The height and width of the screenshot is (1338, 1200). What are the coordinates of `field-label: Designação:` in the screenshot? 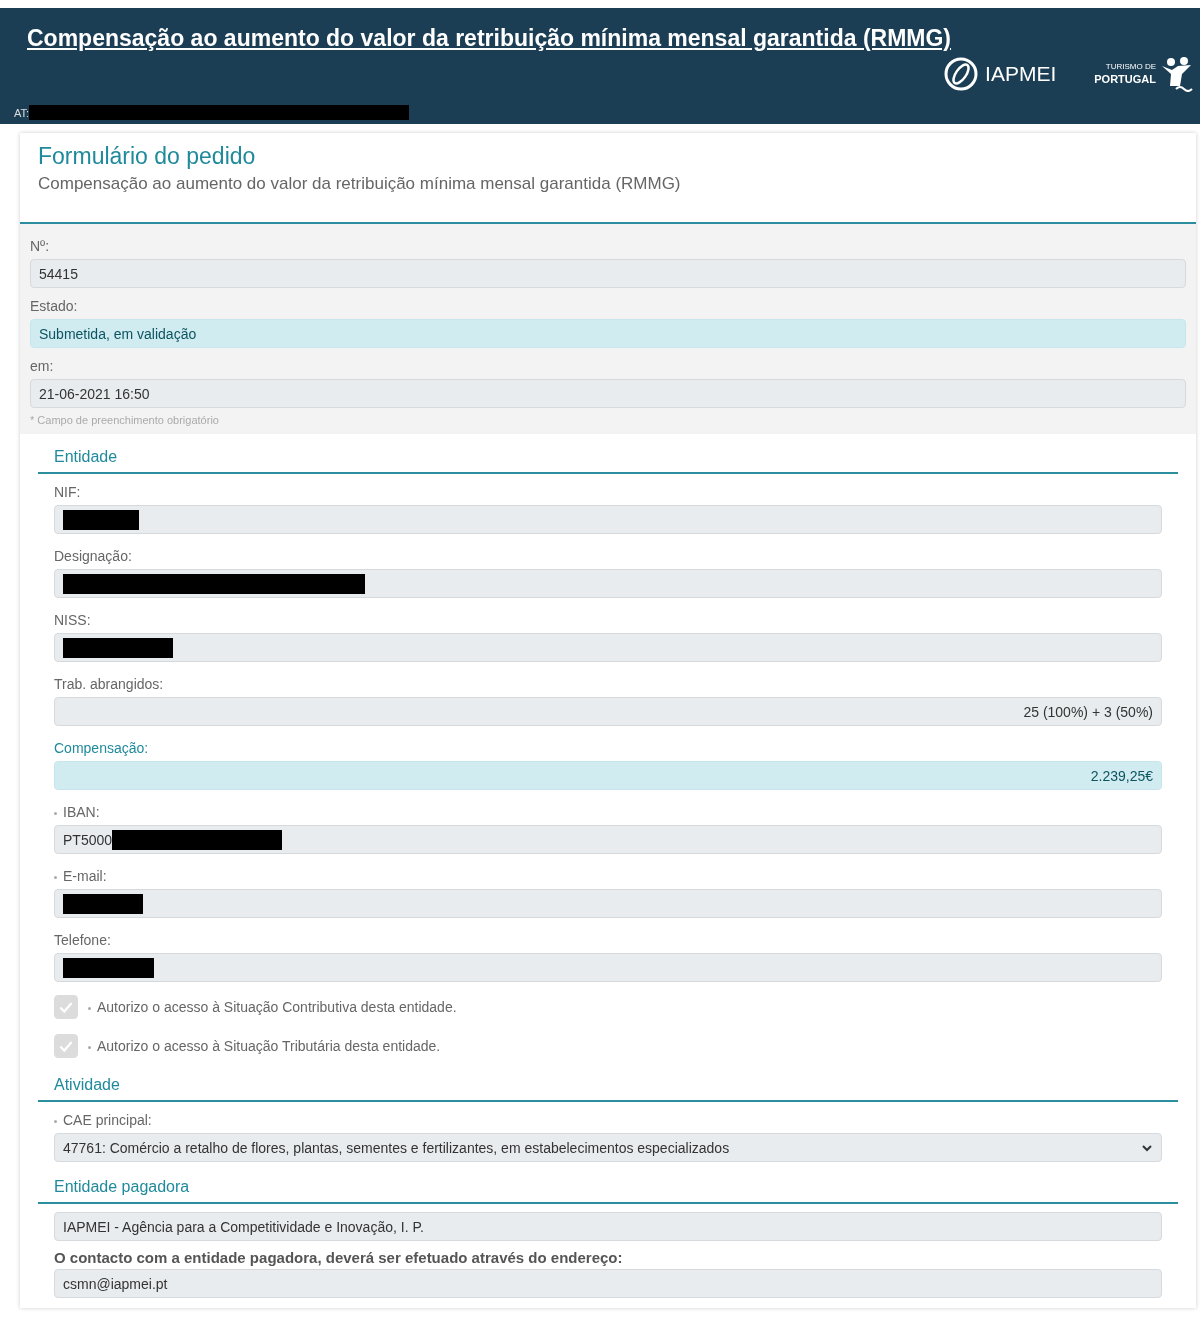 It's located at (93, 556).